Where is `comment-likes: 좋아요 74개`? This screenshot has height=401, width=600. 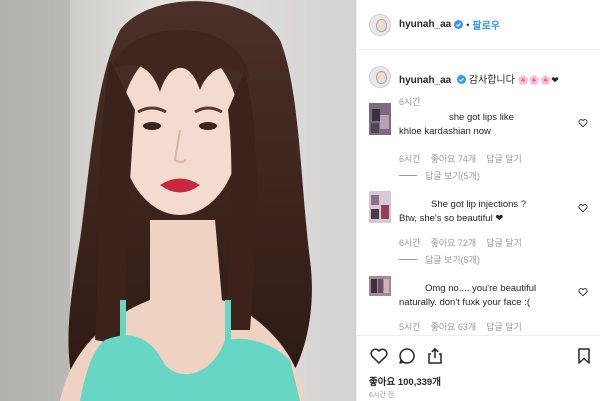 comment-likes: 좋아요 74개 is located at coordinates (454, 158).